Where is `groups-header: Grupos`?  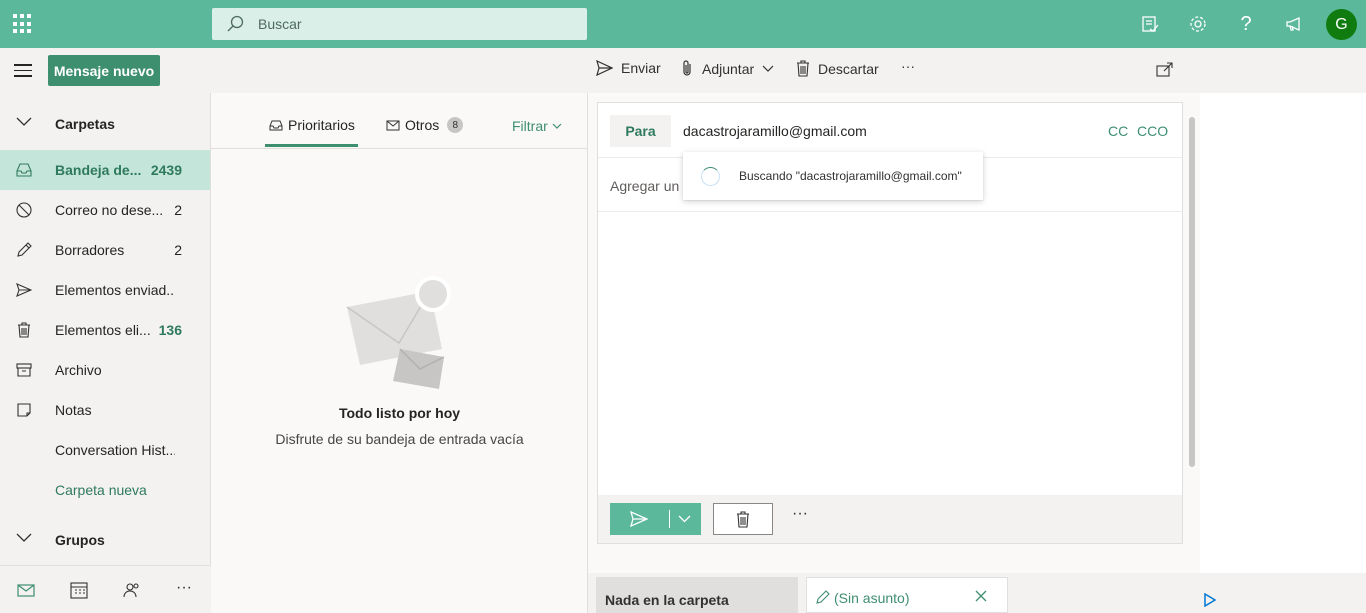
groups-header: Grupos is located at coordinates (105, 540).